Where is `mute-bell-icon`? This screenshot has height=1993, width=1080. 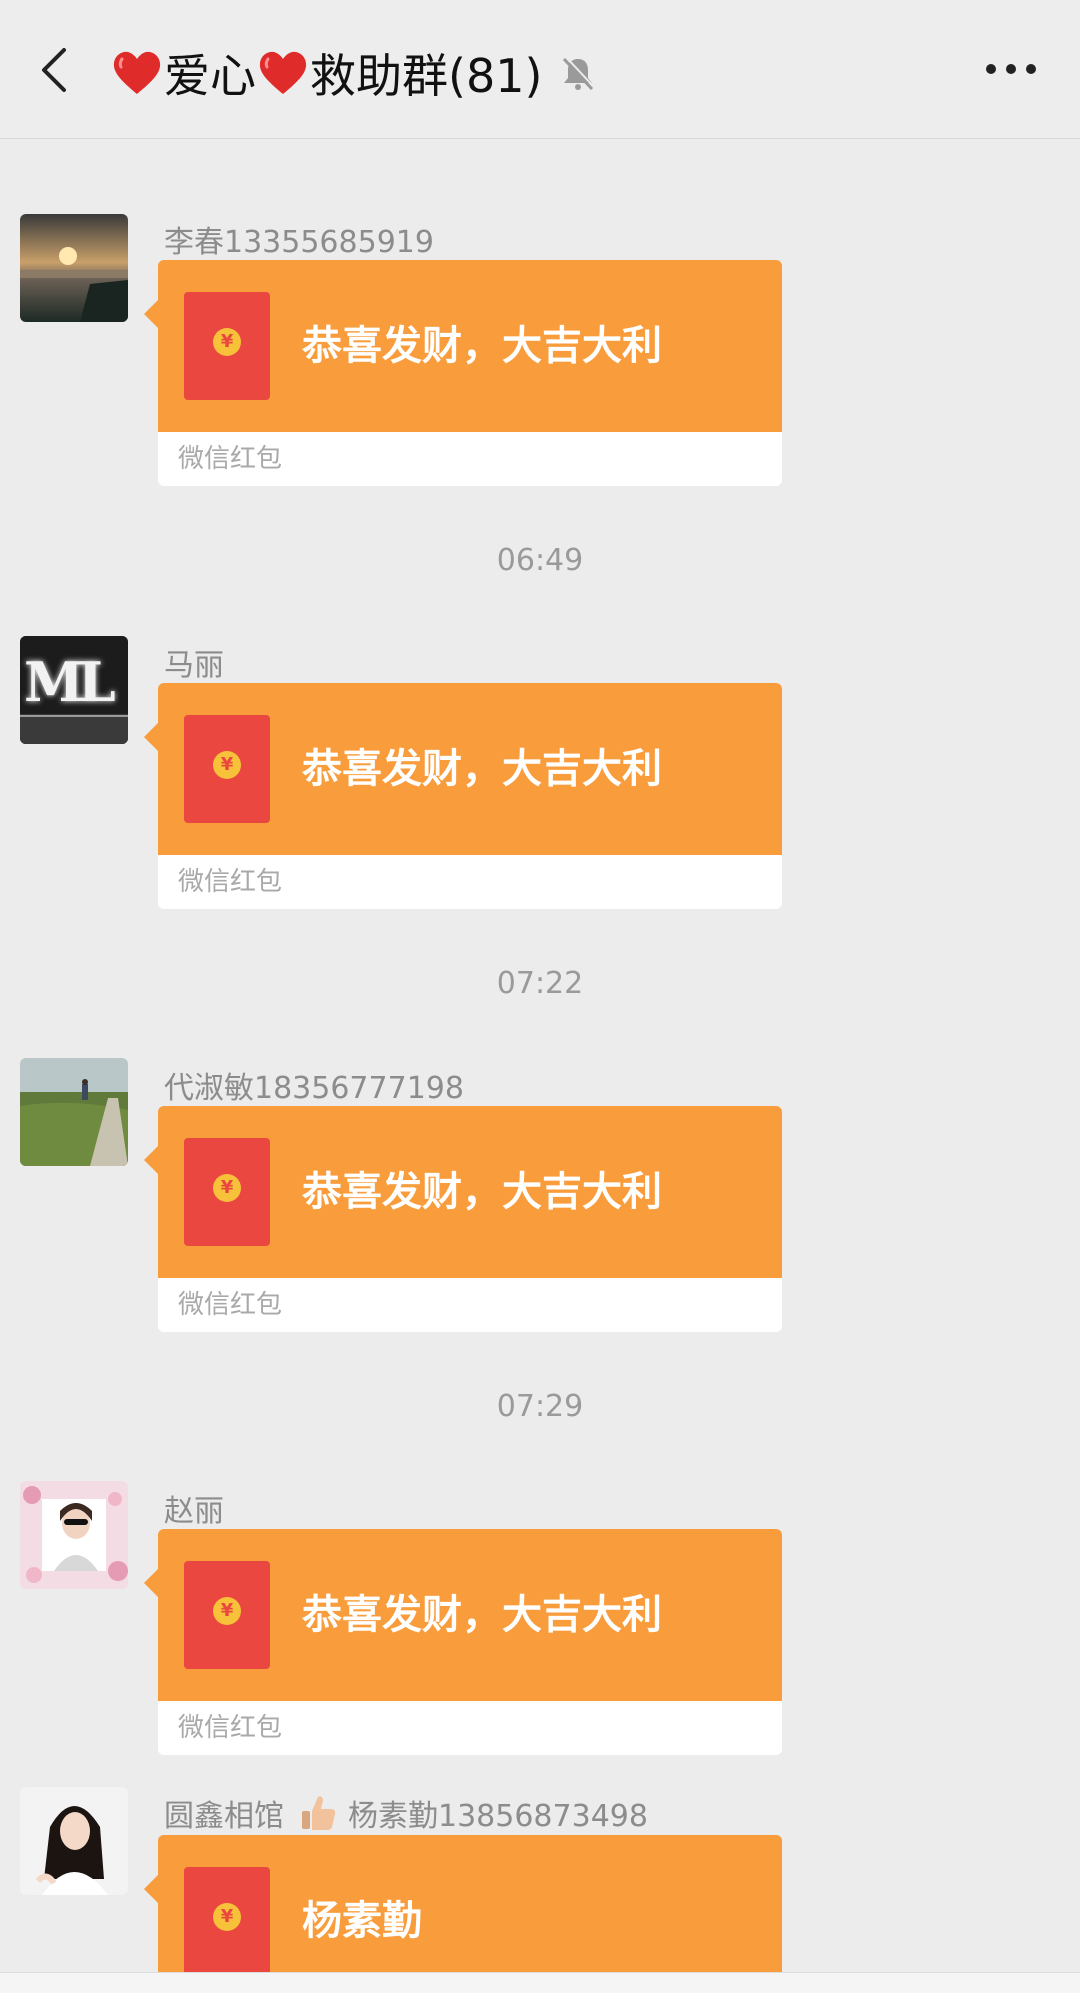
mute-bell-icon is located at coordinates (579, 73).